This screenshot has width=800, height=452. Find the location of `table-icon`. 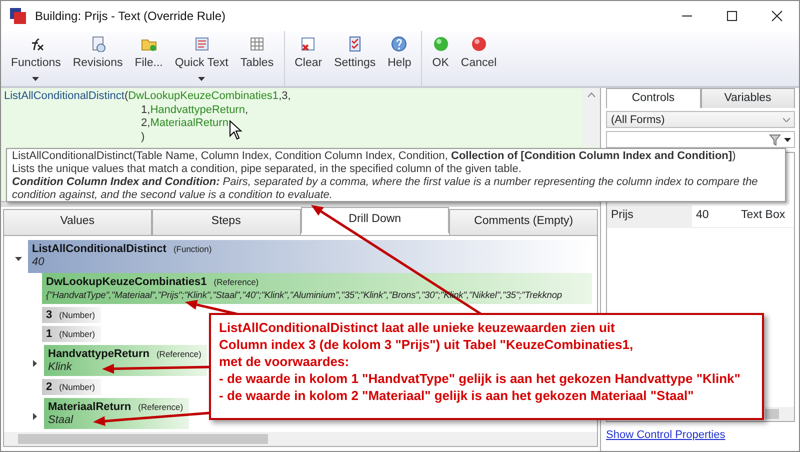

table-icon is located at coordinates (256, 44).